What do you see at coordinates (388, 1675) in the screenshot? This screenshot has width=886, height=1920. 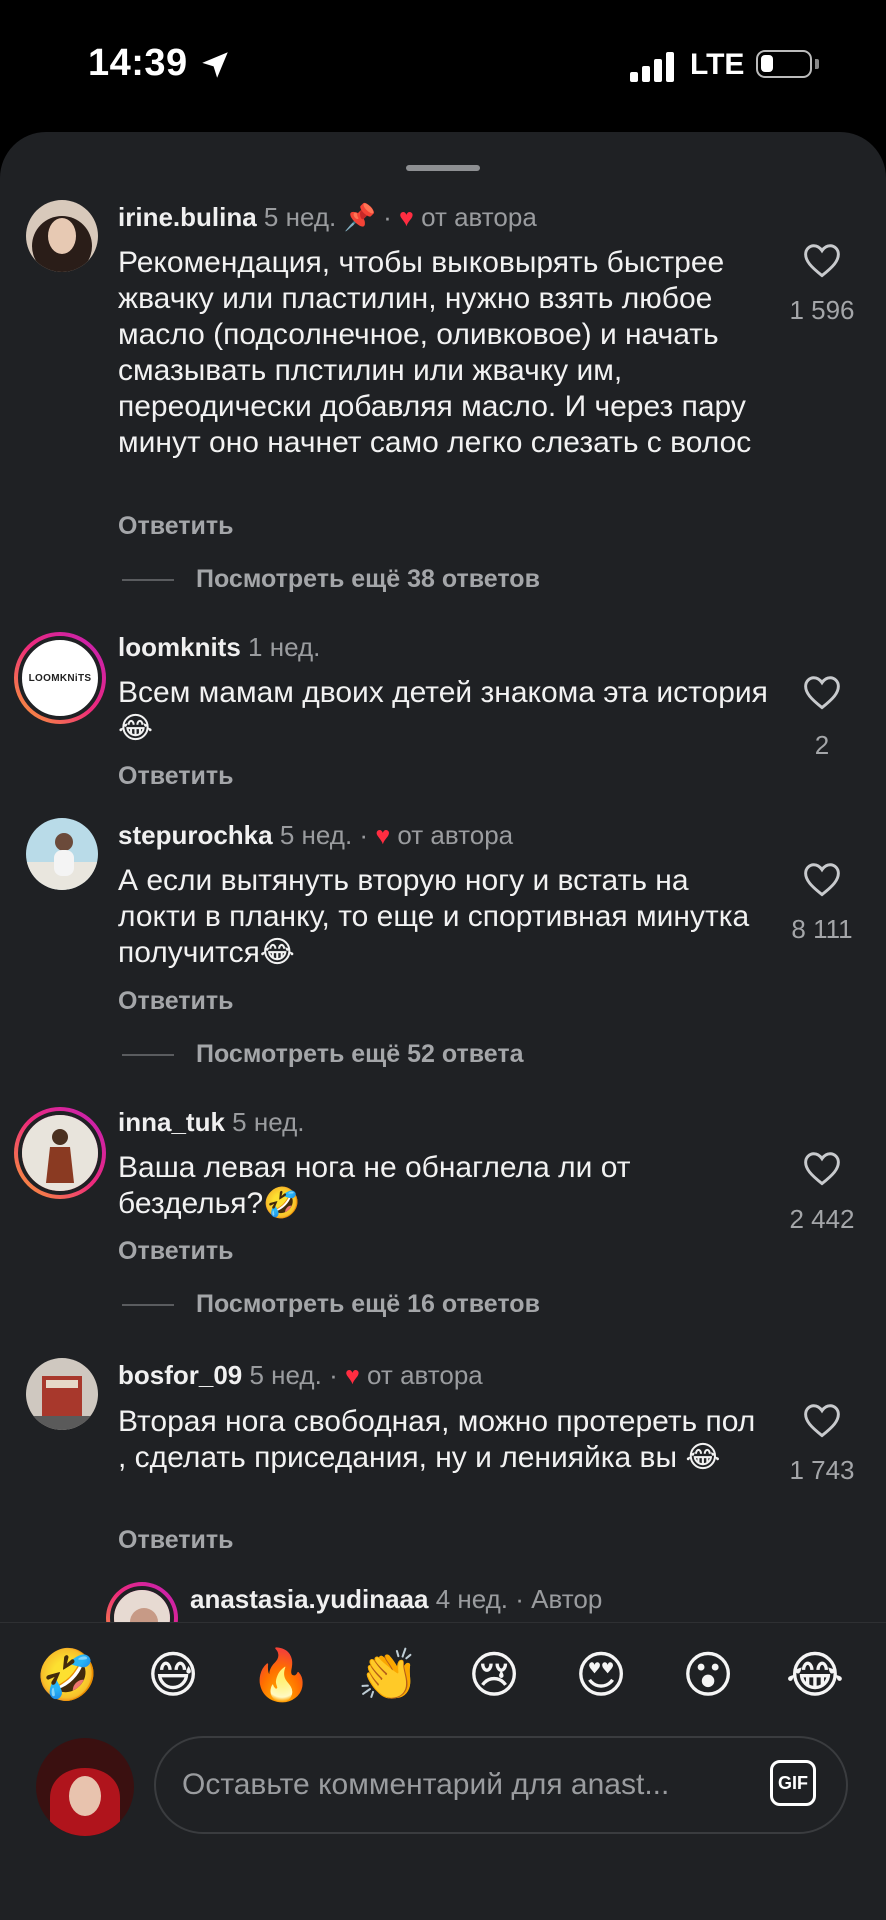 I see `emoji-clap: 👏` at bounding box center [388, 1675].